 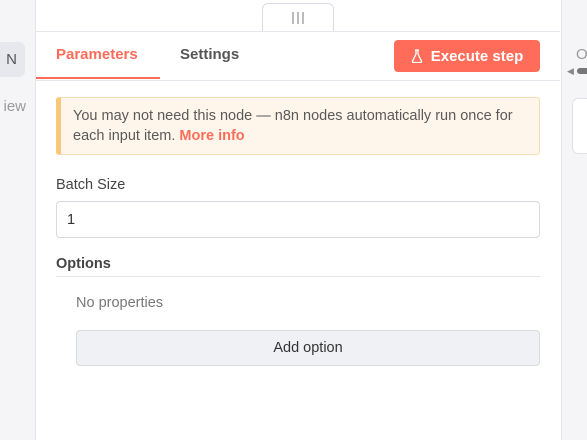 What do you see at coordinates (298, 56) in the screenshot?
I see `tab-bar: Parameters Settings Execute step` at bounding box center [298, 56].